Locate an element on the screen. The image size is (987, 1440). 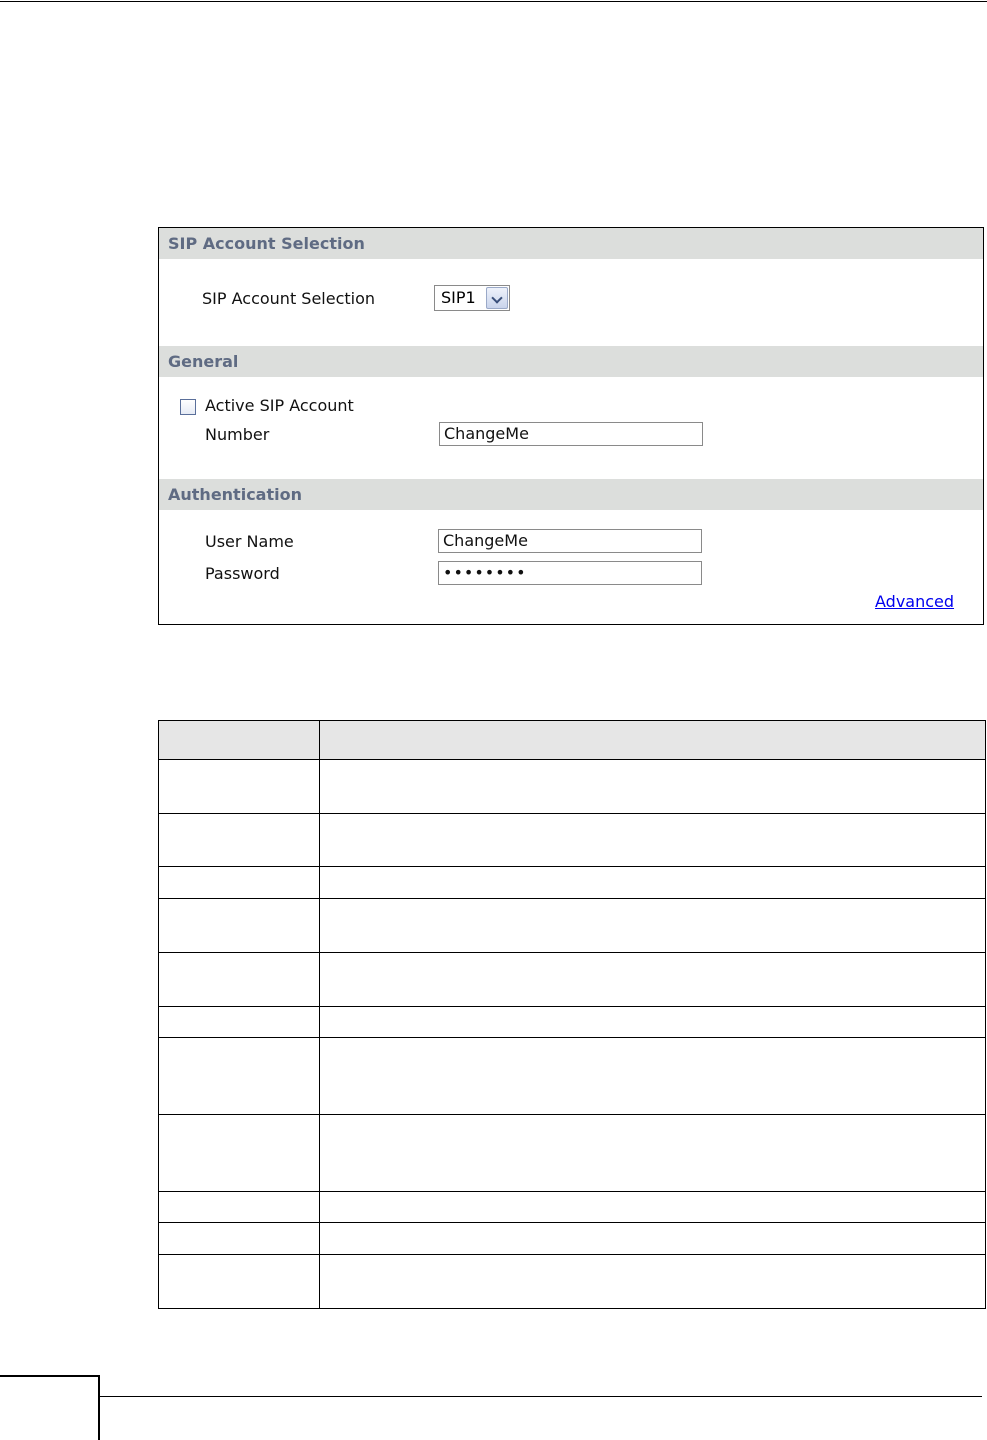
section-header-sip-account-selection: SIP Account Selection is located at coordinates (571, 243).